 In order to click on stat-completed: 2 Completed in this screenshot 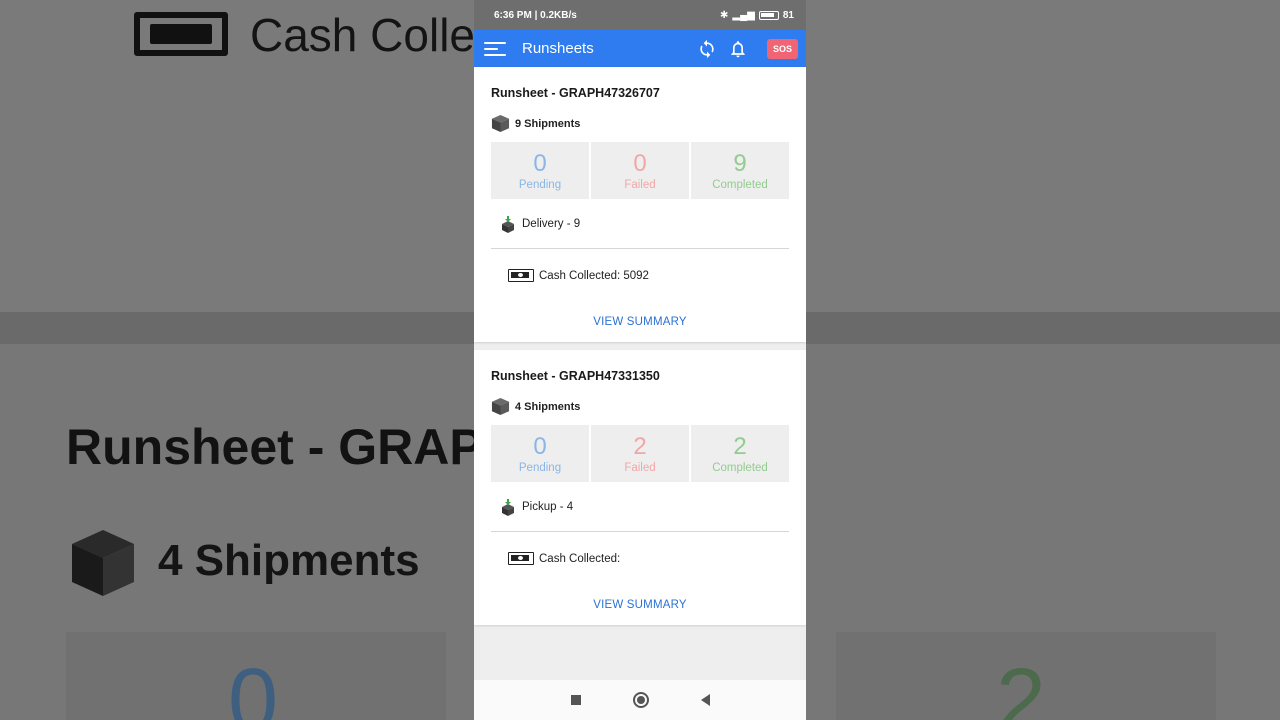, I will do `click(740, 453)`.